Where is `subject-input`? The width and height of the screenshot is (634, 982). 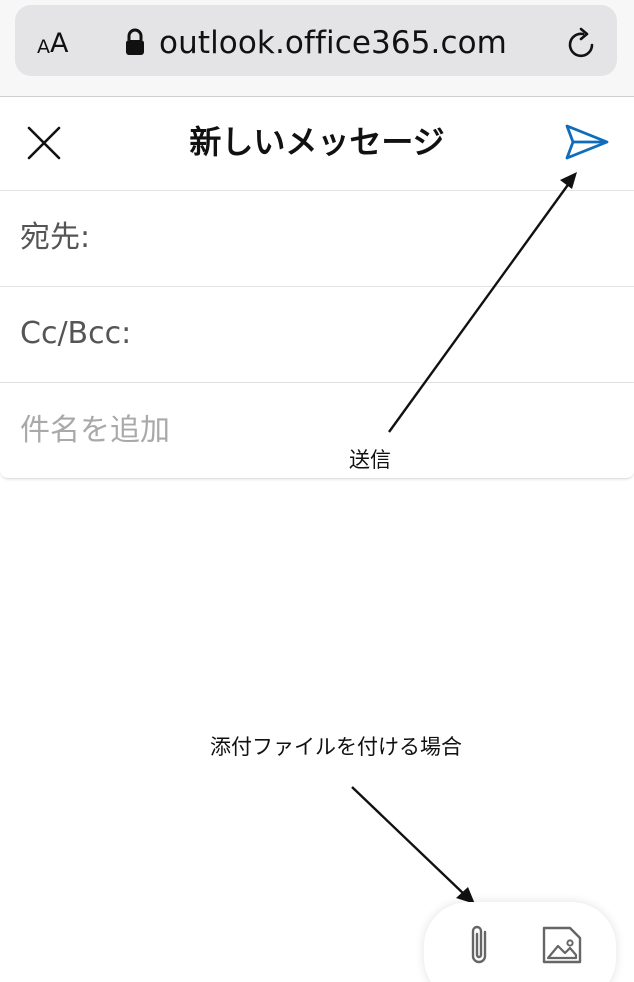 subject-input is located at coordinates (315, 430).